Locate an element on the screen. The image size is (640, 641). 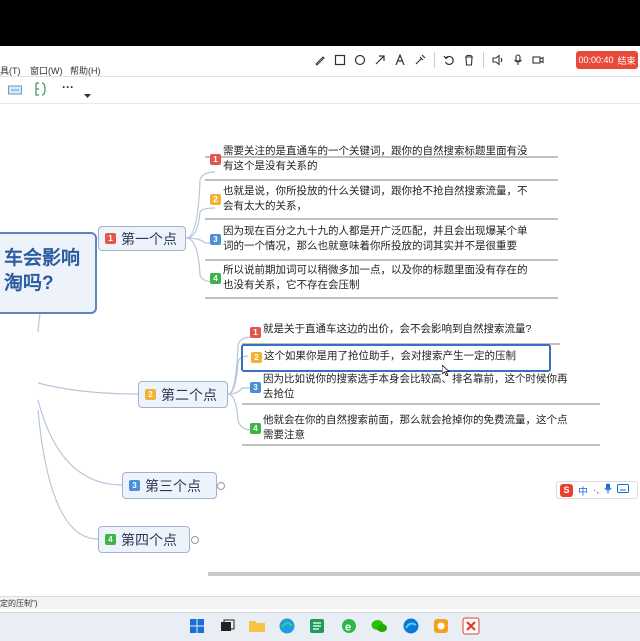
topic-2: 2 第二个点 is located at coordinates (183, 394).